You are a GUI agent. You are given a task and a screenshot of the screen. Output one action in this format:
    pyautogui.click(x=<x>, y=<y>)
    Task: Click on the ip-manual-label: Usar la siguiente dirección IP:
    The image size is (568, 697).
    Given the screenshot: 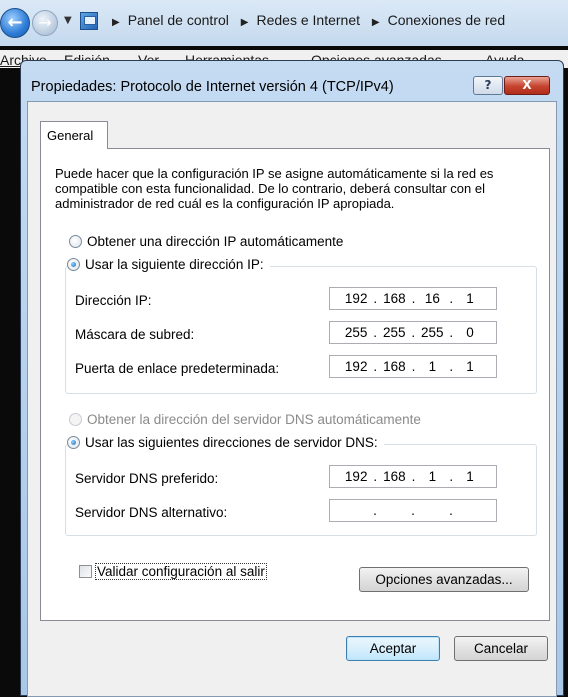 What is the action you would take?
    pyautogui.click(x=174, y=264)
    